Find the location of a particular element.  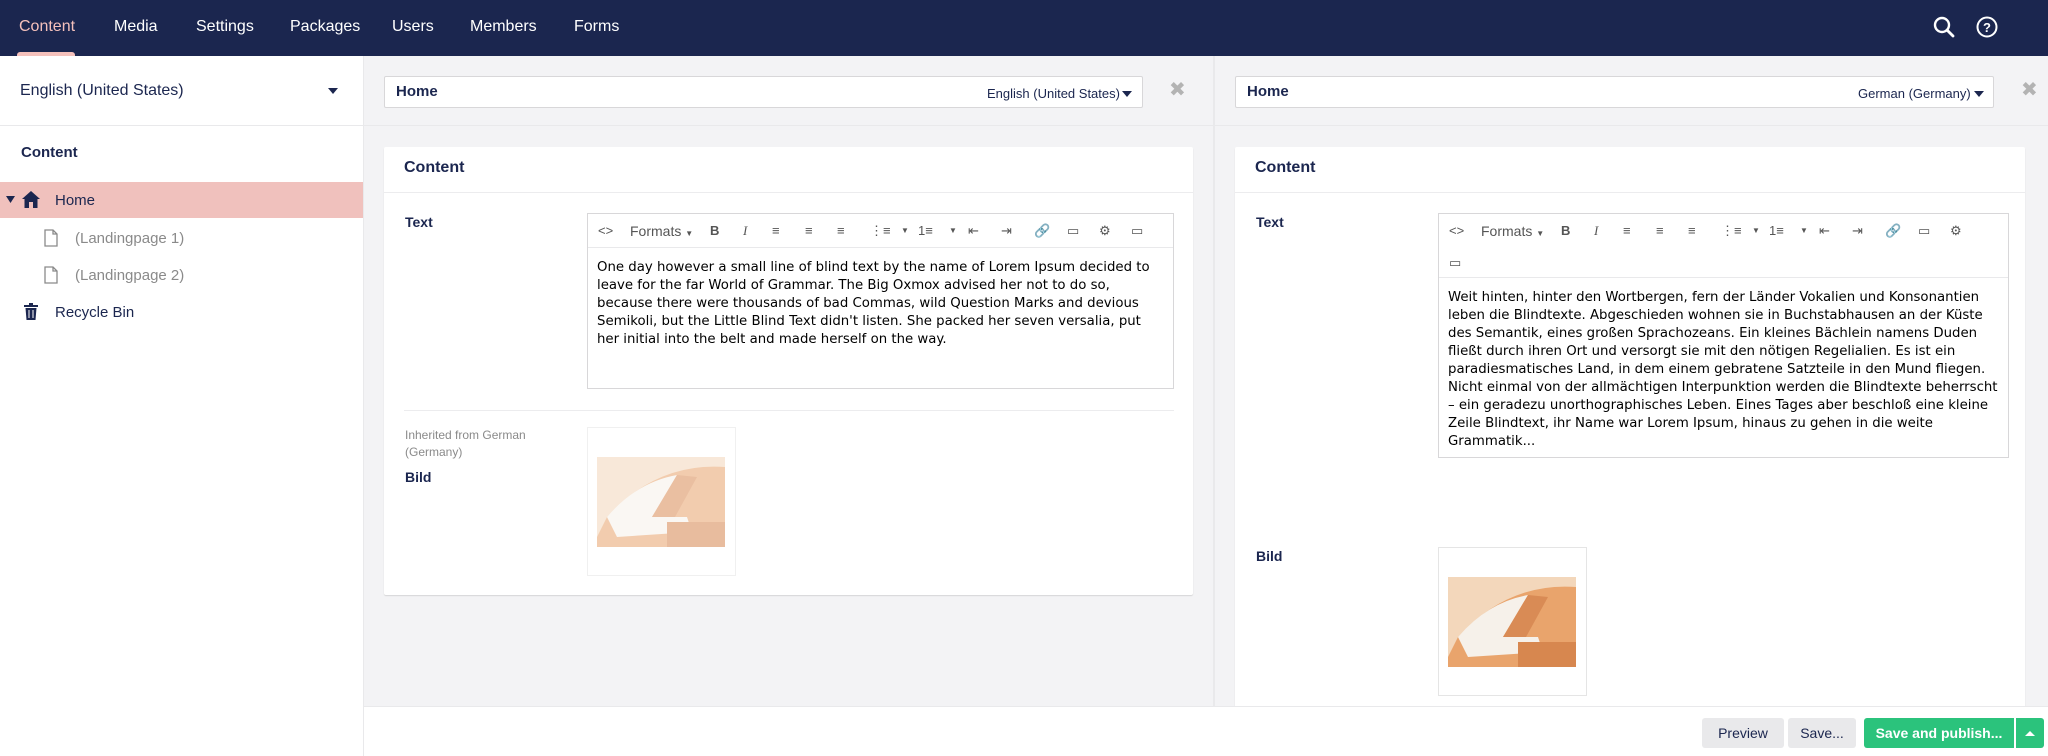

caret-down-icon is located at coordinates (10, 199).